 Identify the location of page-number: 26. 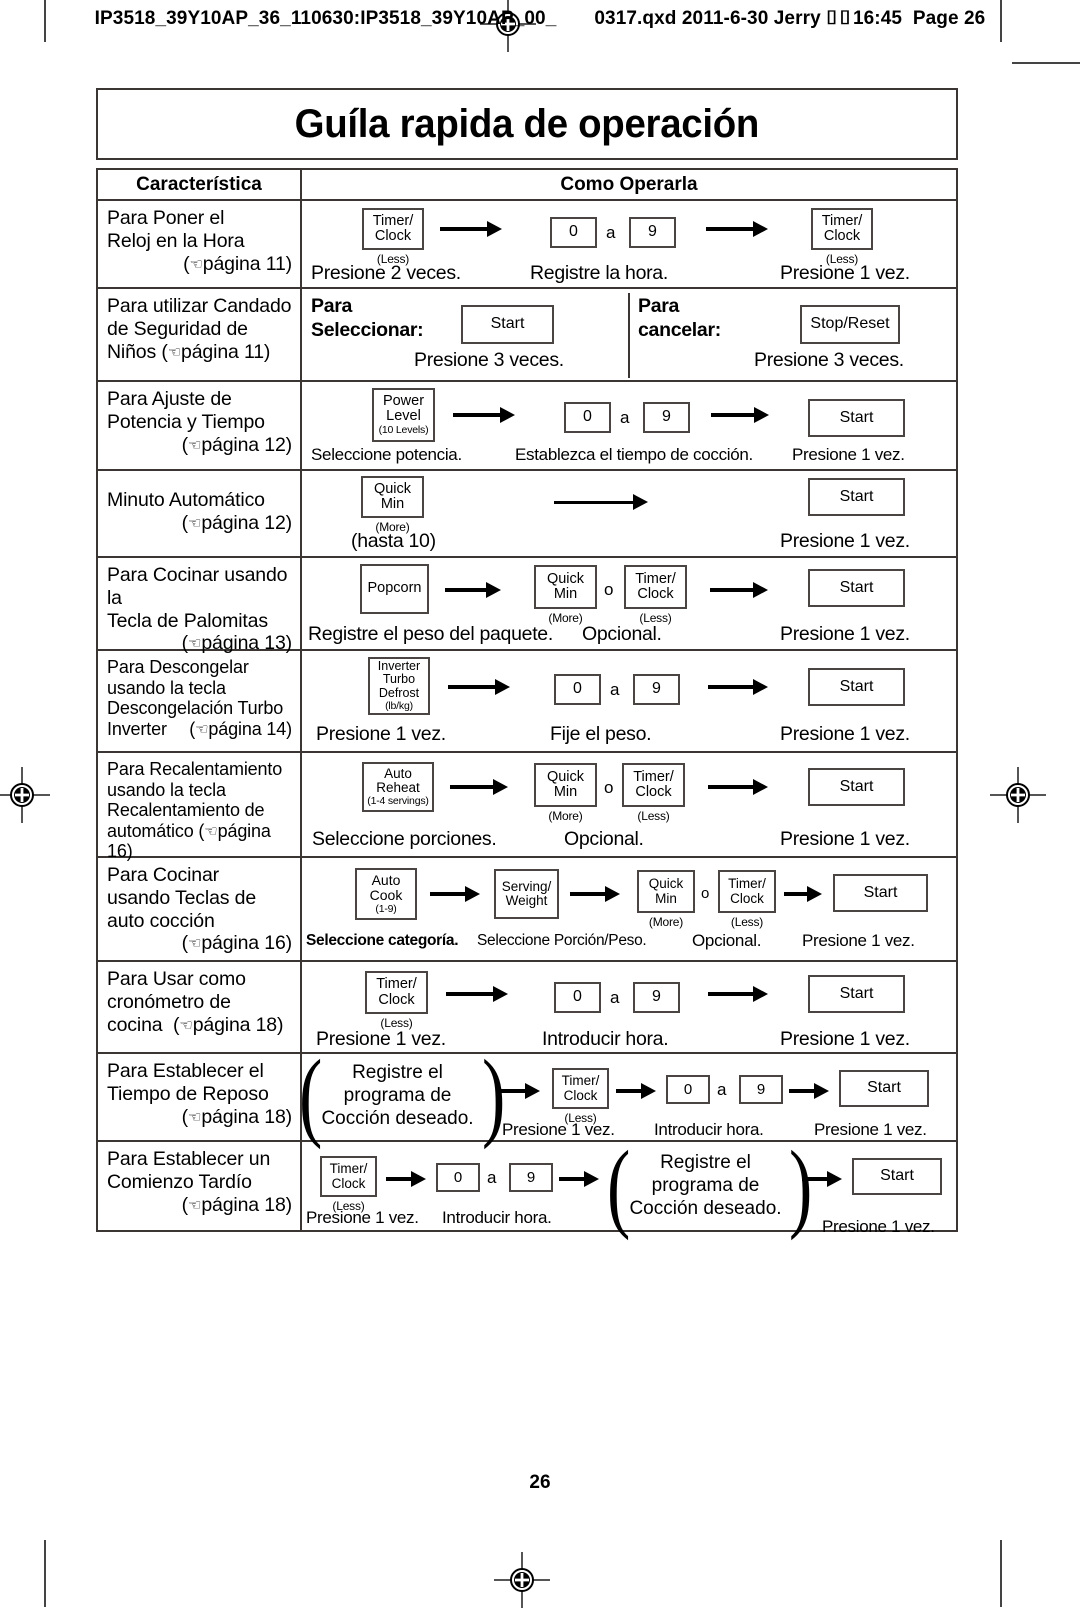
(540, 1482).